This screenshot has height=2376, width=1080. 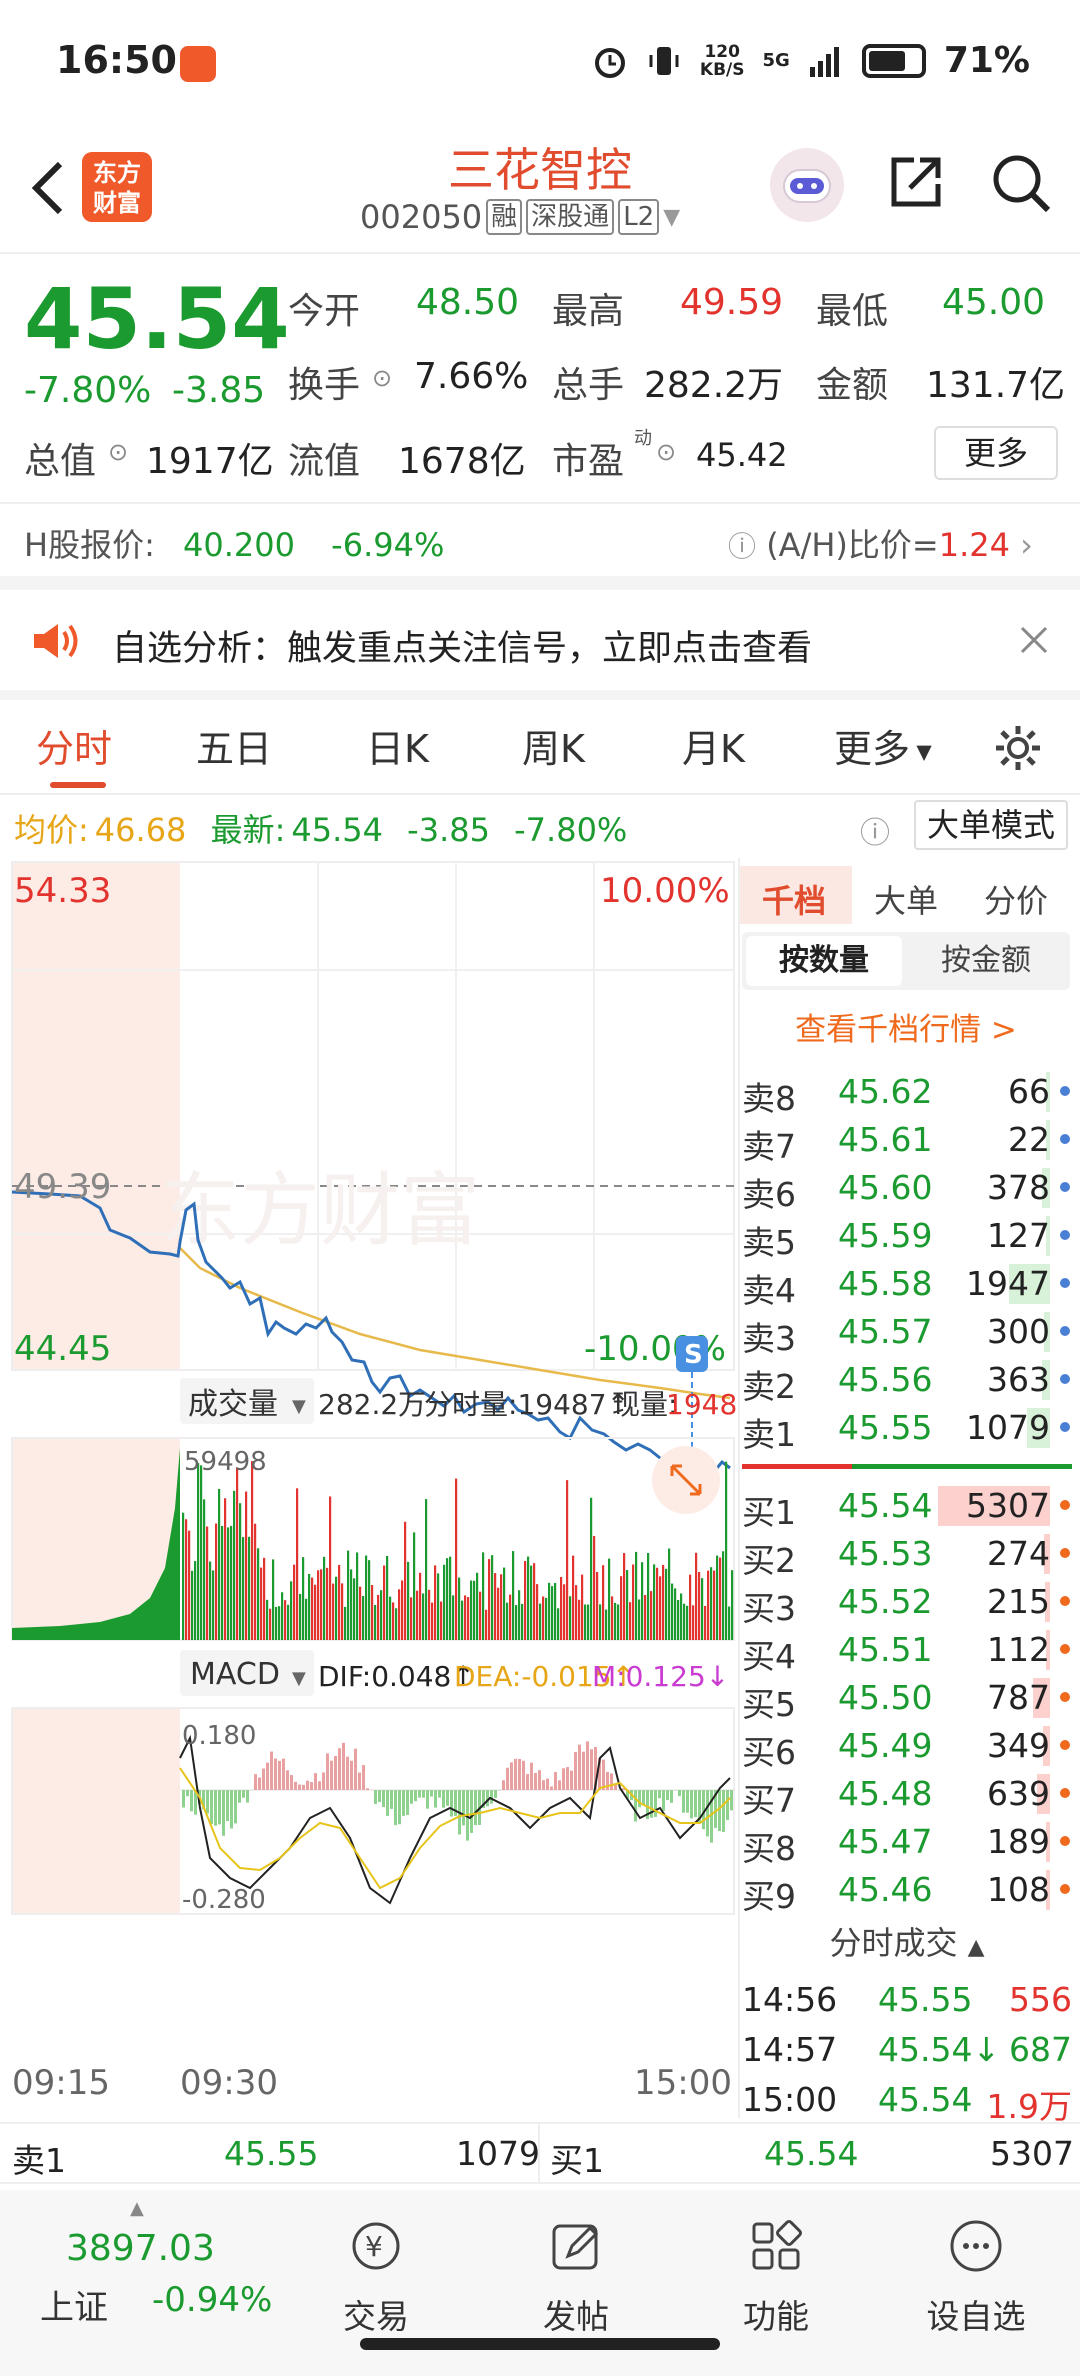 What do you see at coordinates (976, 2278) in the screenshot?
I see `nav-add-watchlist: 设自选` at bounding box center [976, 2278].